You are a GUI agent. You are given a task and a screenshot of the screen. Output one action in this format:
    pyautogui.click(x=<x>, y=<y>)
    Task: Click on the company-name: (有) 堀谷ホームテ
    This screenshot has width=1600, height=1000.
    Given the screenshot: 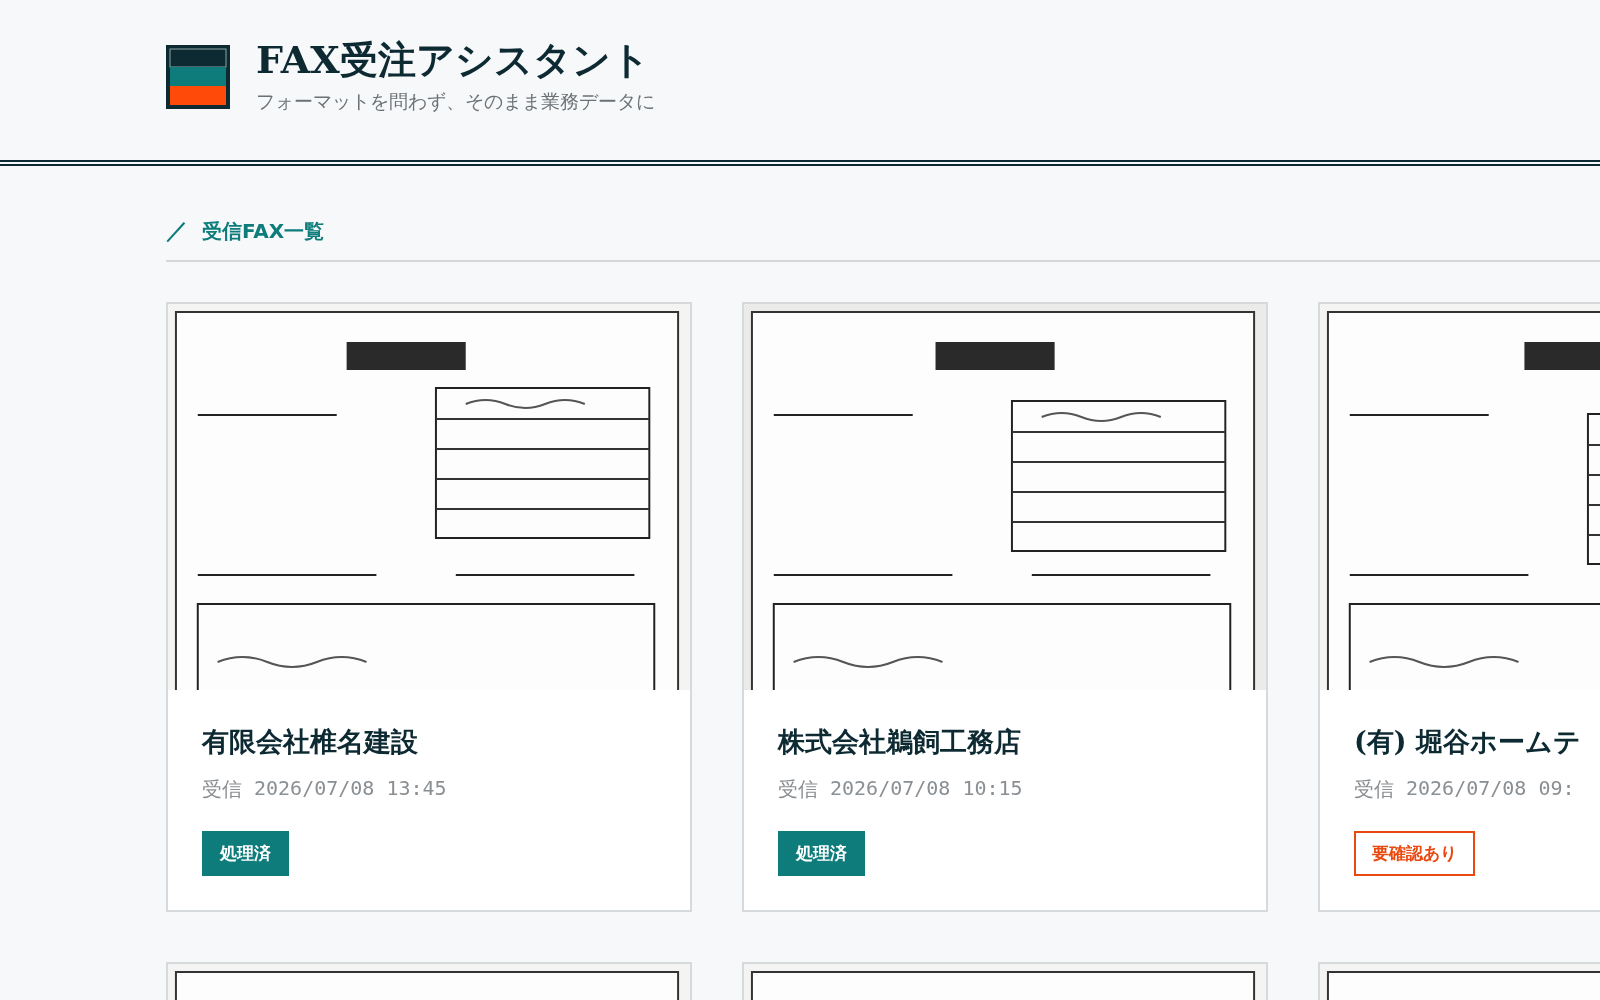 What is the action you would take?
    pyautogui.click(x=1468, y=742)
    